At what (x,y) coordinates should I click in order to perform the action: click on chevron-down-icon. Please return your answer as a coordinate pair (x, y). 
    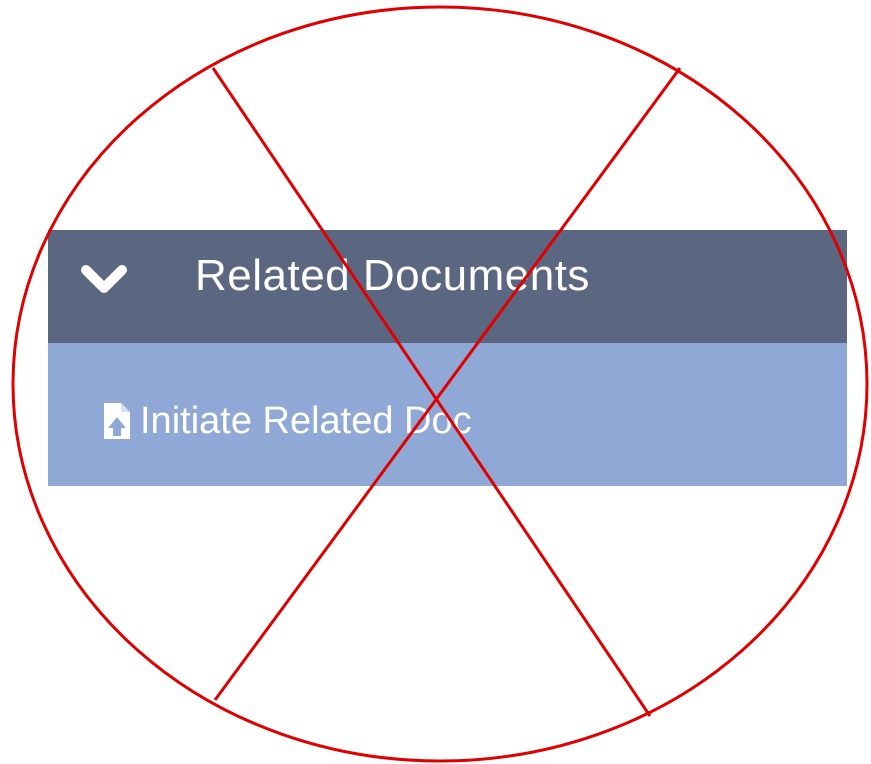
    Looking at the image, I should click on (104, 280).